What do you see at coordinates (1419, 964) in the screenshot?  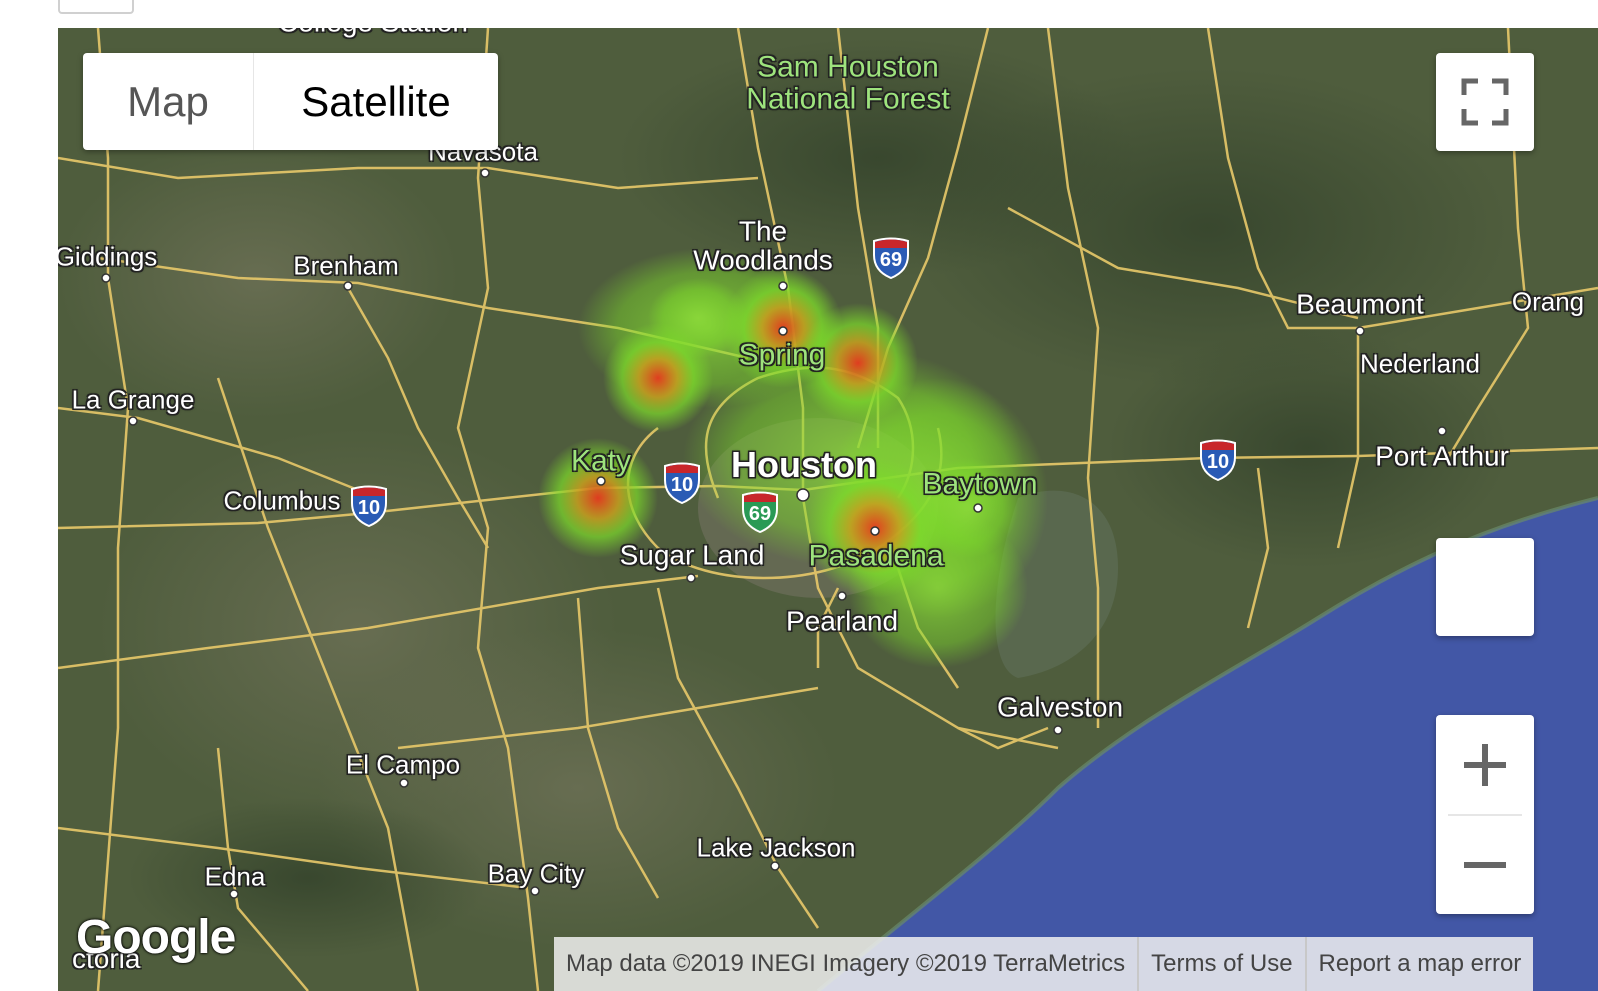 I see `report-map-error-link: Report a map error` at bounding box center [1419, 964].